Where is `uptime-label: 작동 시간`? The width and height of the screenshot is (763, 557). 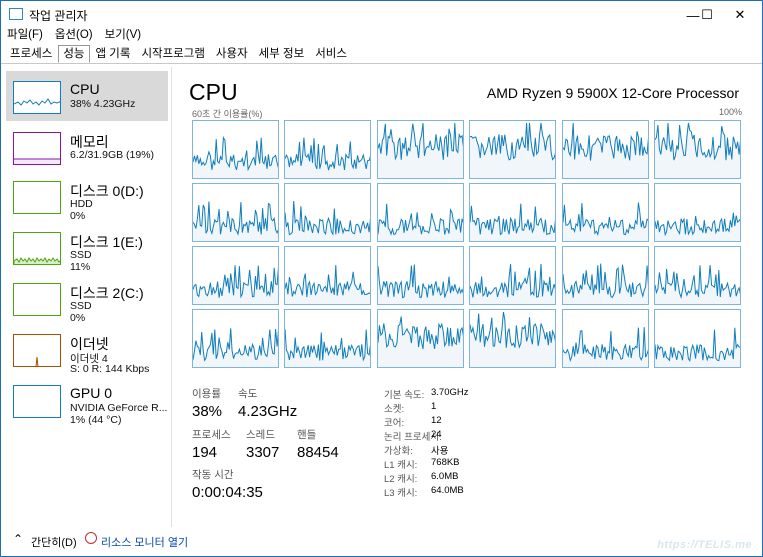
uptime-label: 작동 시간 is located at coordinates (213, 475).